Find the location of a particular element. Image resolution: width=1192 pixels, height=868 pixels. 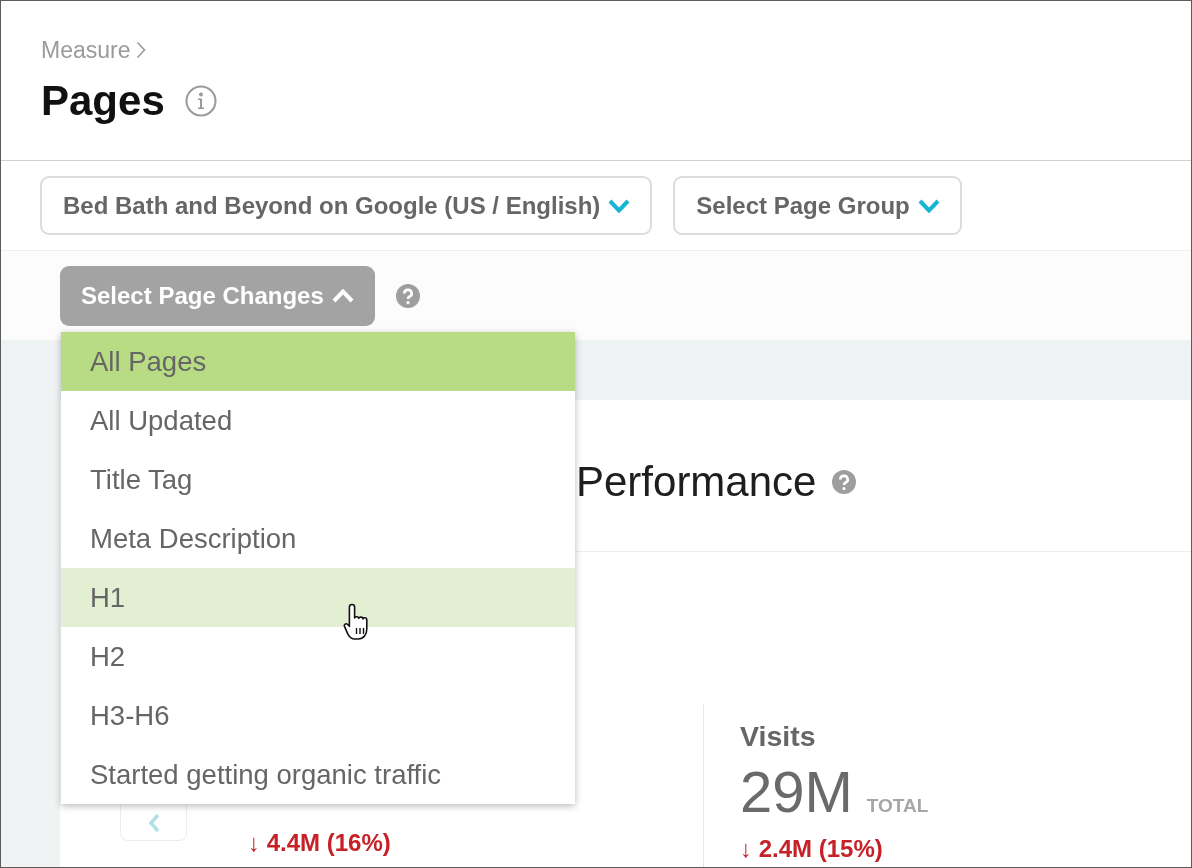

menu-item: H2 is located at coordinates (318, 656).